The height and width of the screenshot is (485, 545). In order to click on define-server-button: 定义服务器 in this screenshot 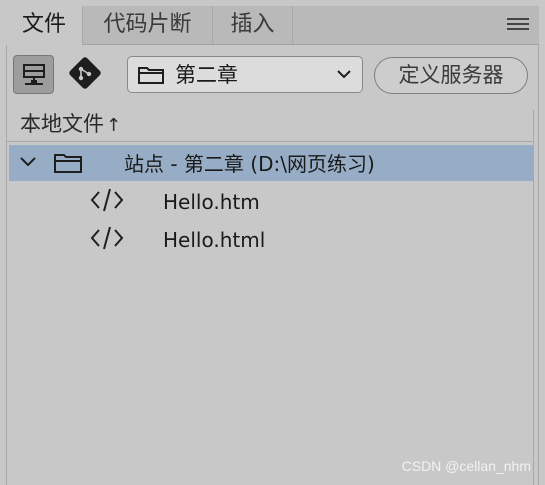, I will do `click(451, 75)`.